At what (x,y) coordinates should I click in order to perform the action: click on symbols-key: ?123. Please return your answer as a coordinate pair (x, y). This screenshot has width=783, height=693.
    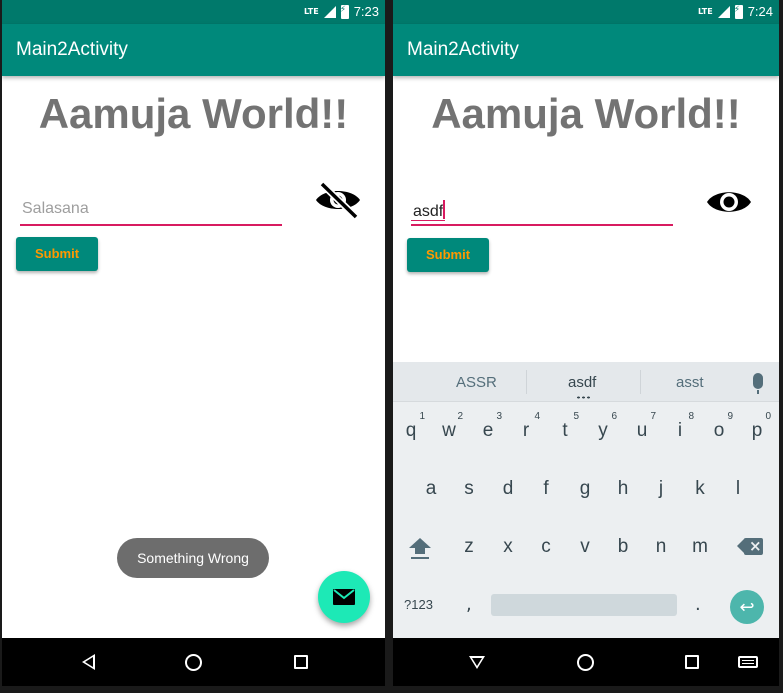
    Looking at the image, I should click on (418, 604).